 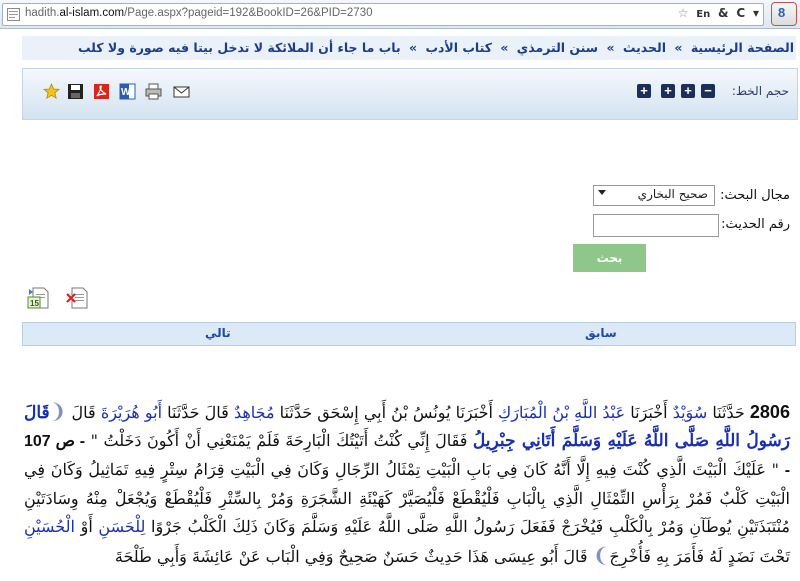 I want to click on add-page-icon: 15, so click(x=38, y=298).